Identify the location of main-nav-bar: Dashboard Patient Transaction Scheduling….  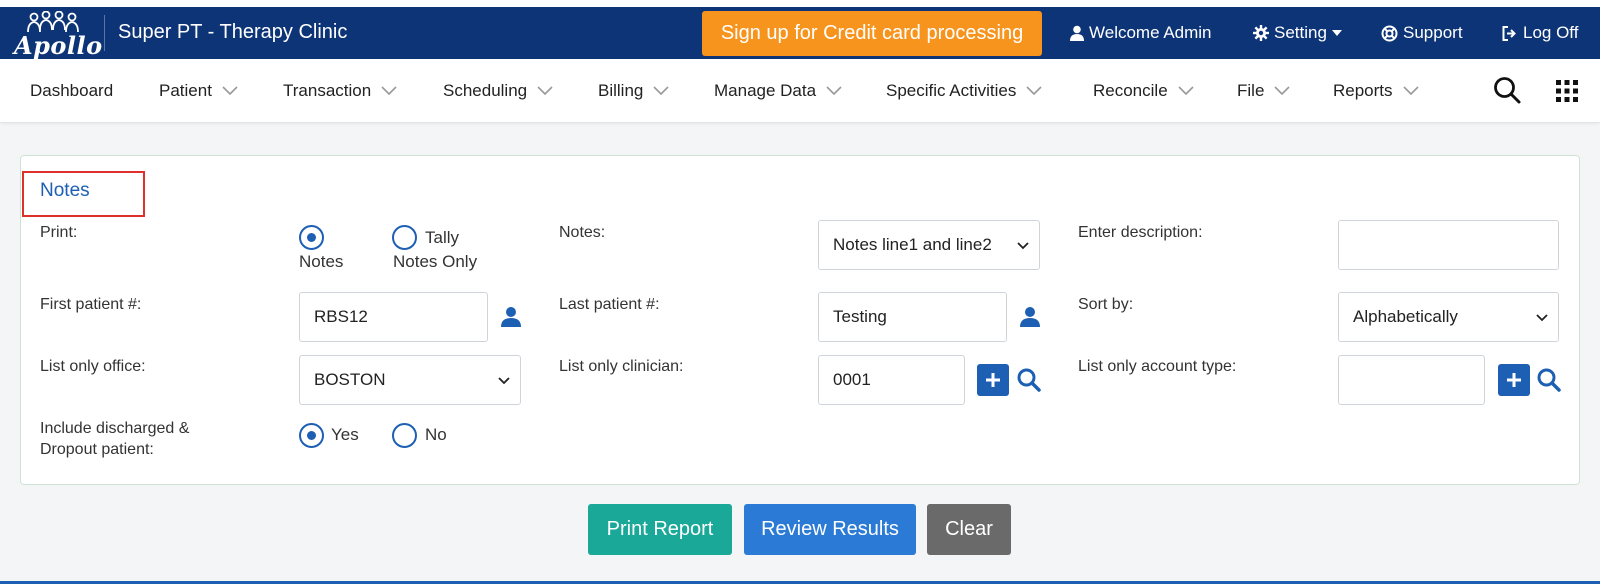
(800, 91).